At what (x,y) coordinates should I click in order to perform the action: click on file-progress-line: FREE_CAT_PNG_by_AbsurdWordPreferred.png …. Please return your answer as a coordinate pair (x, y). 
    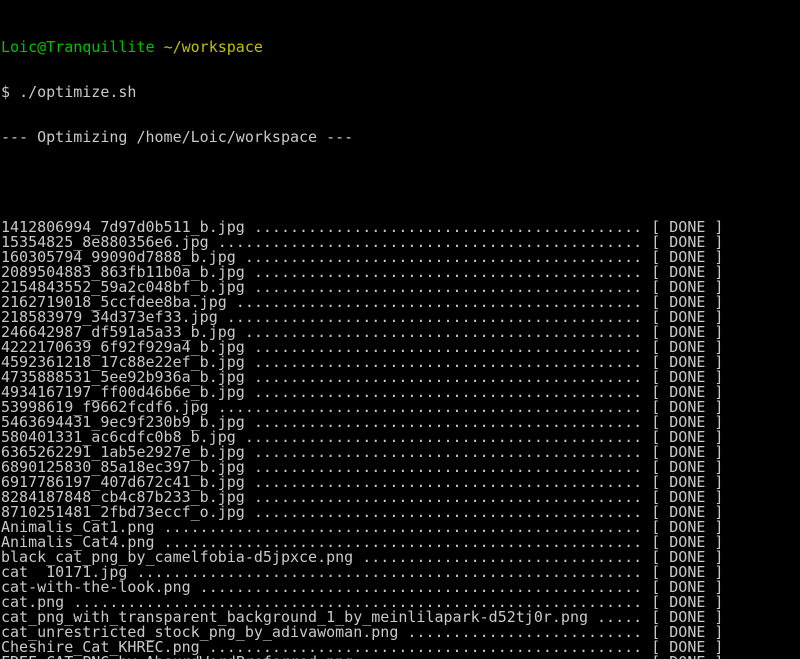
    Looking at the image, I should click on (400, 657).